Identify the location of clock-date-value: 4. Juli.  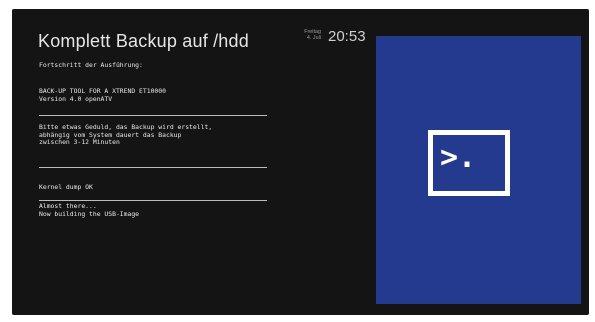
(313, 38).